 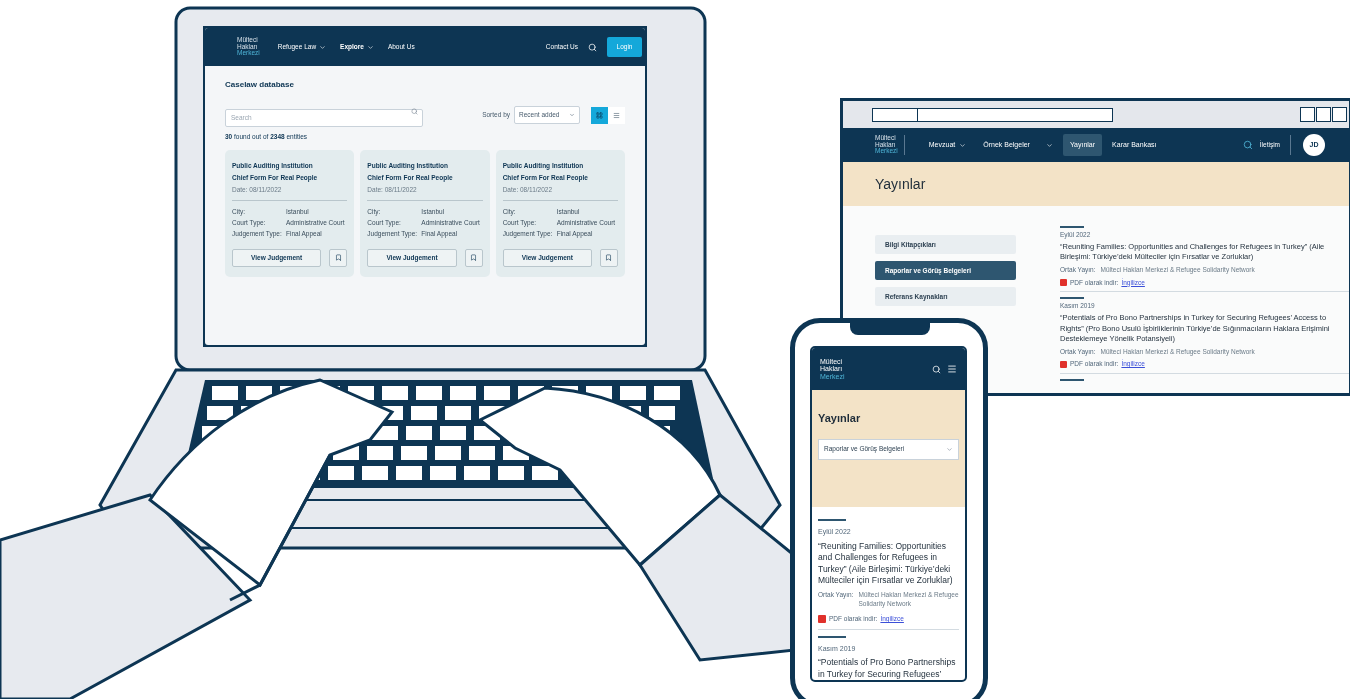 What do you see at coordinates (888, 563) in the screenshot?
I see `publication-title: “Reuniting Families: Opportunities and Challenges for Refugees in Turkey” (Aile Birleşimi: Türkiye’deki Mülteciler için Fırsatlar ve Zorluklar)` at bounding box center [888, 563].